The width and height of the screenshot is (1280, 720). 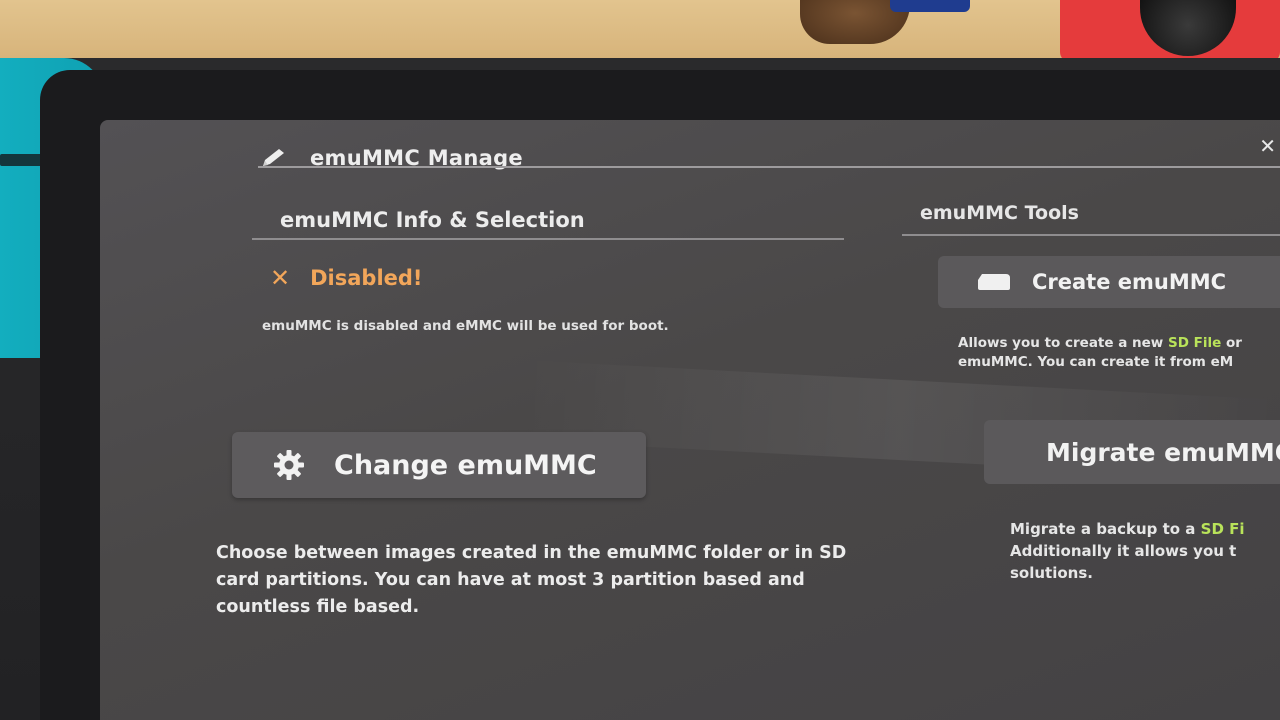 I want to click on right-joycon-stick, so click(x=1188, y=28).